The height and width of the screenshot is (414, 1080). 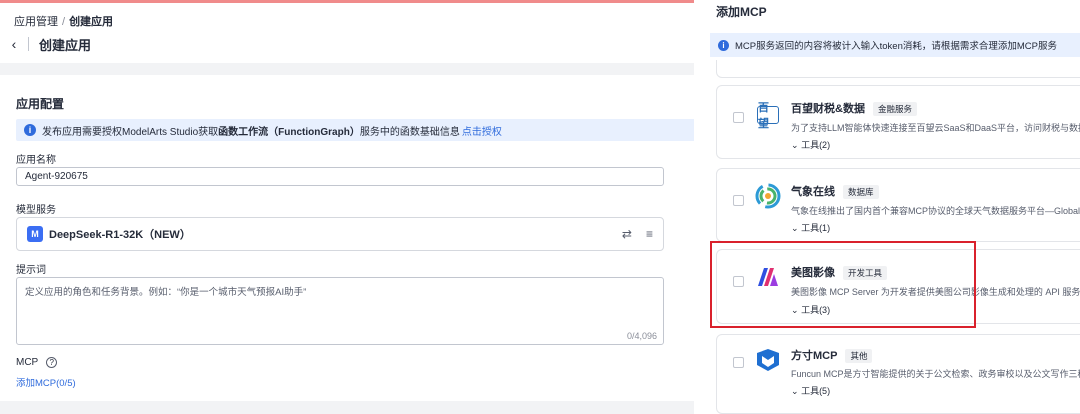 What do you see at coordinates (898, 69) in the screenshot?
I see `mcp-item-partial` at bounding box center [898, 69].